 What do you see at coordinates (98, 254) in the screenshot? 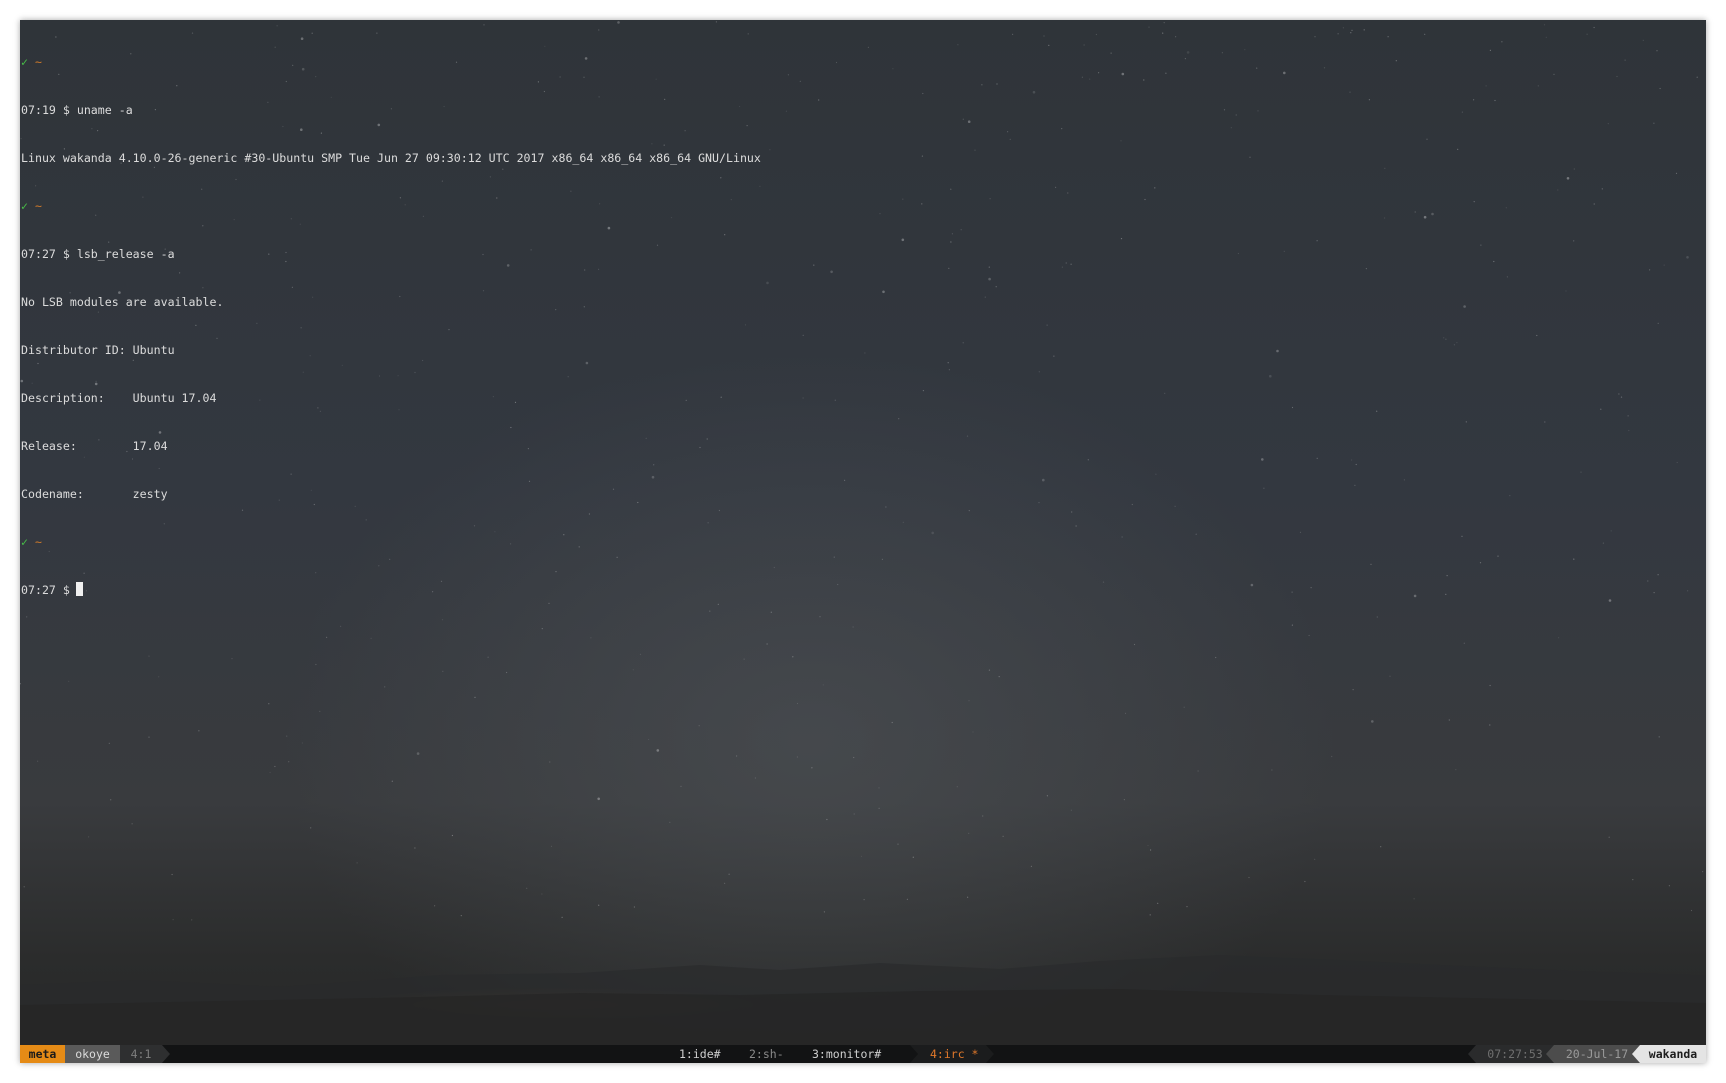
I see `command-line: 07:27 $ lsb_release -a` at bounding box center [98, 254].